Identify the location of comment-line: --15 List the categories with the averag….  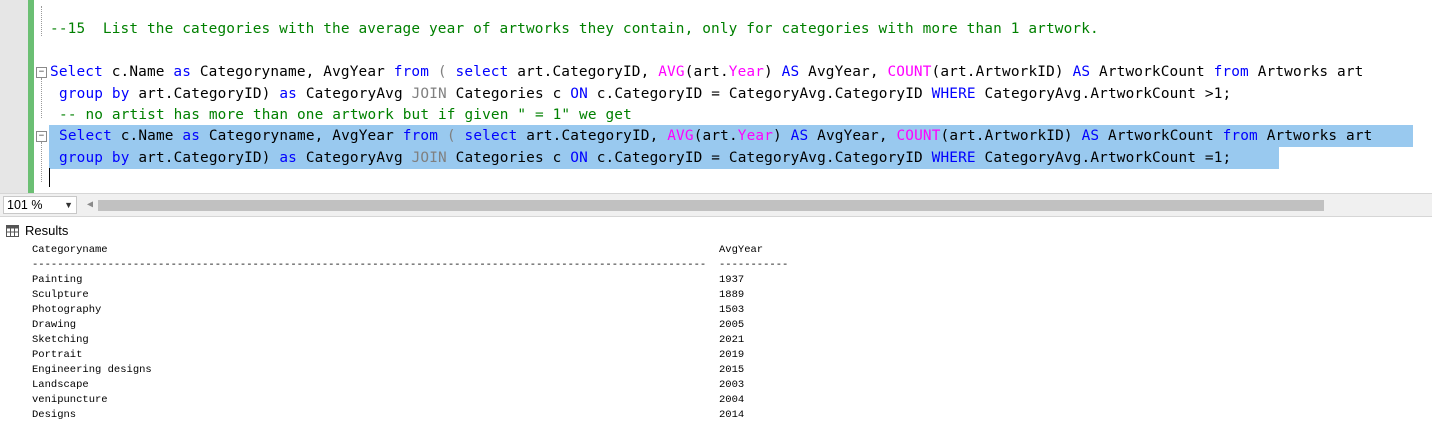
(574, 29).